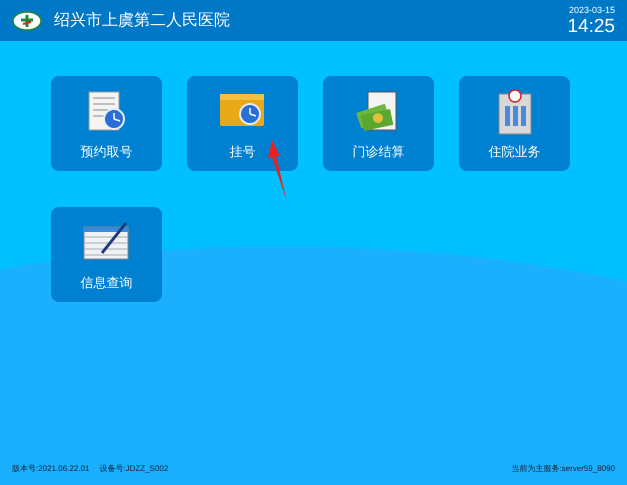  Describe the element at coordinates (563, 469) in the screenshot. I see `server-text: 当前为主服务:server59_8090` at that location.